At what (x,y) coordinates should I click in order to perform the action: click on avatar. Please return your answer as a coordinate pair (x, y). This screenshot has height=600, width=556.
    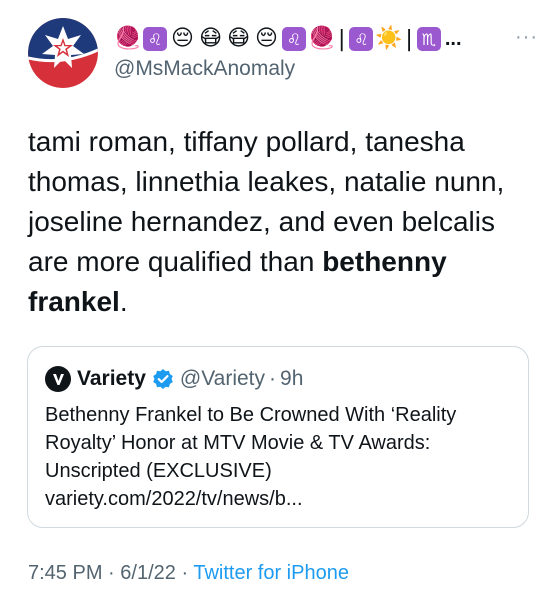
    Looking at the image, I should click on (63, 53).